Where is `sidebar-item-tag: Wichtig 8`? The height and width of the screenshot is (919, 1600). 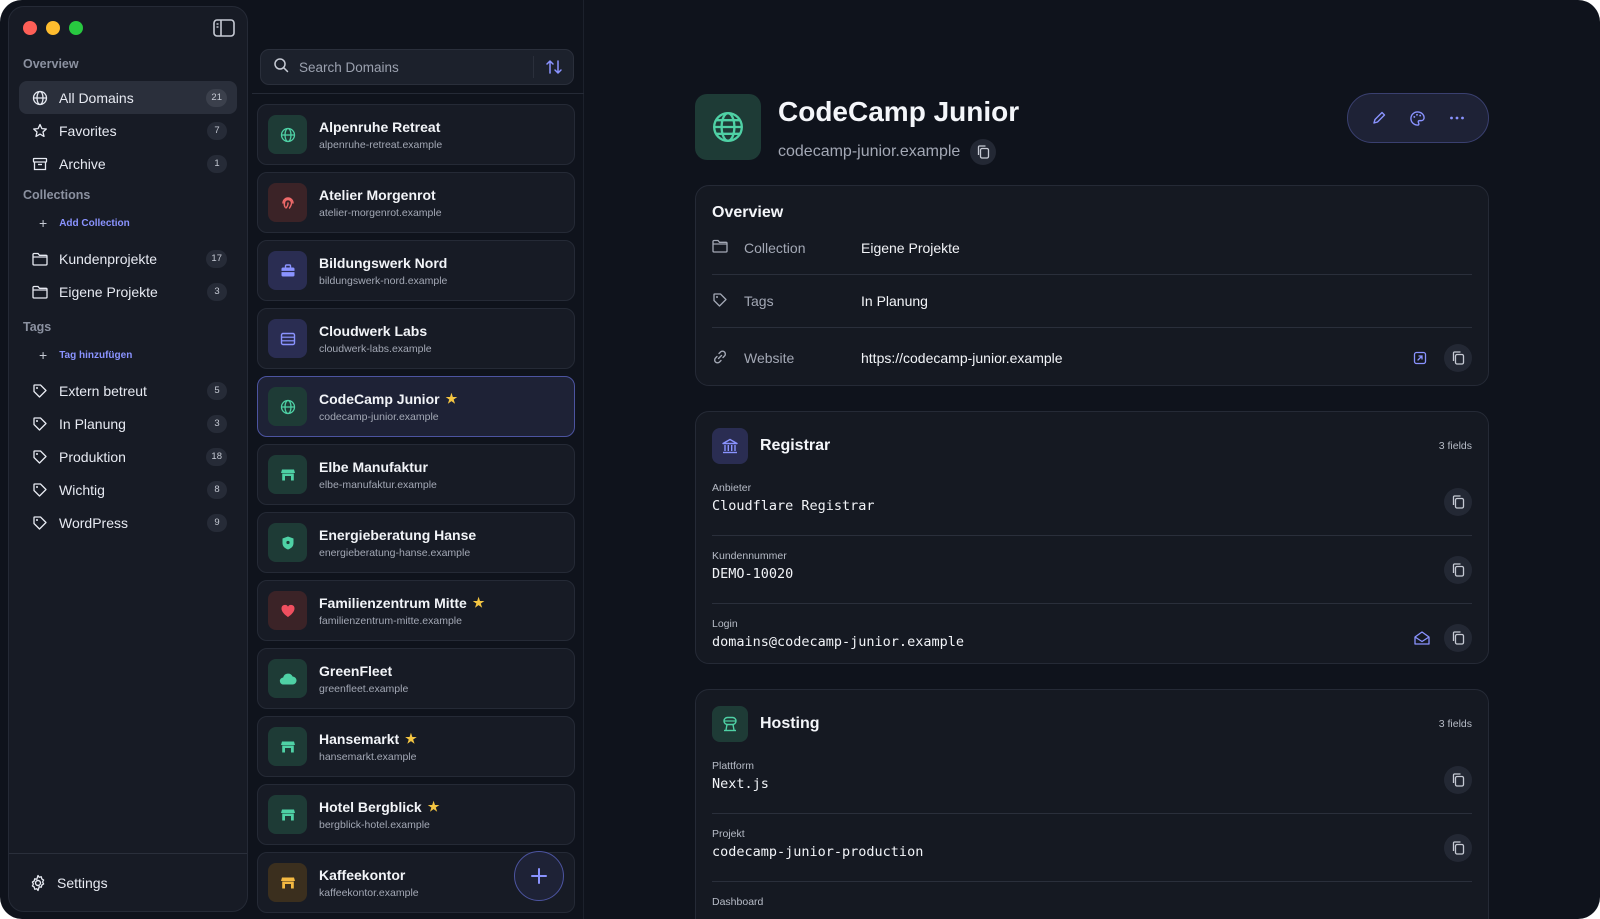
sidebar-item-tag: Wichtig 8 is located at coordinates (128, 489).